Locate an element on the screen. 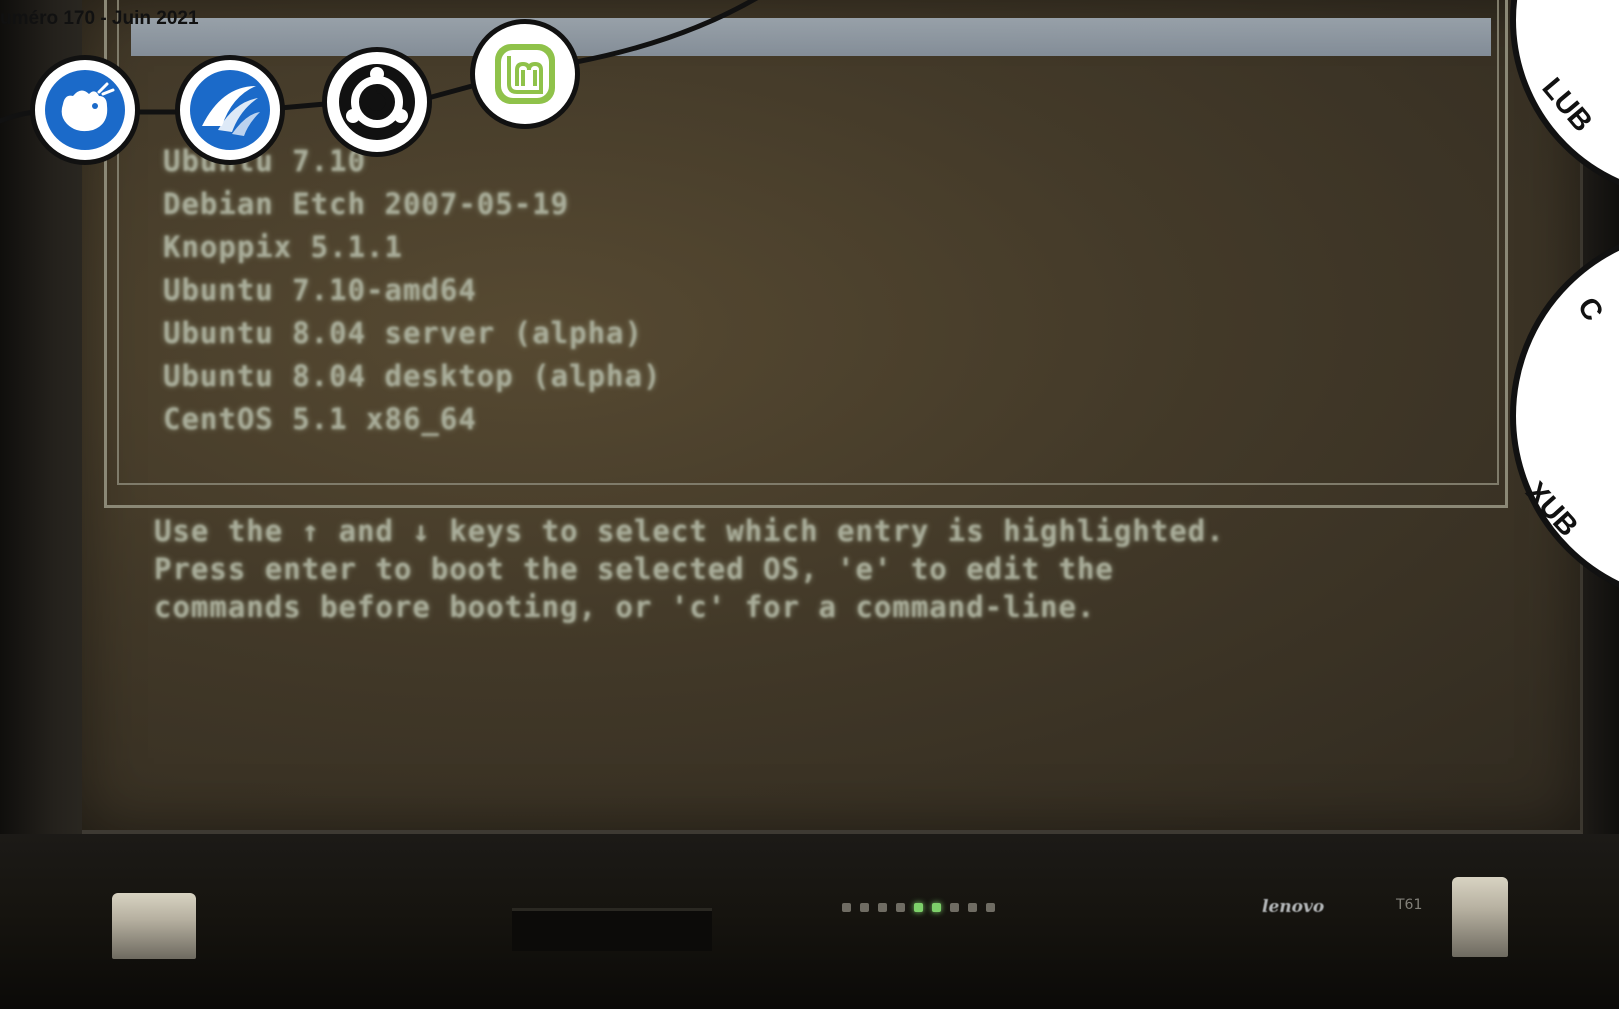  lubuntu-bird-icon is located at coordinates (230, 110).